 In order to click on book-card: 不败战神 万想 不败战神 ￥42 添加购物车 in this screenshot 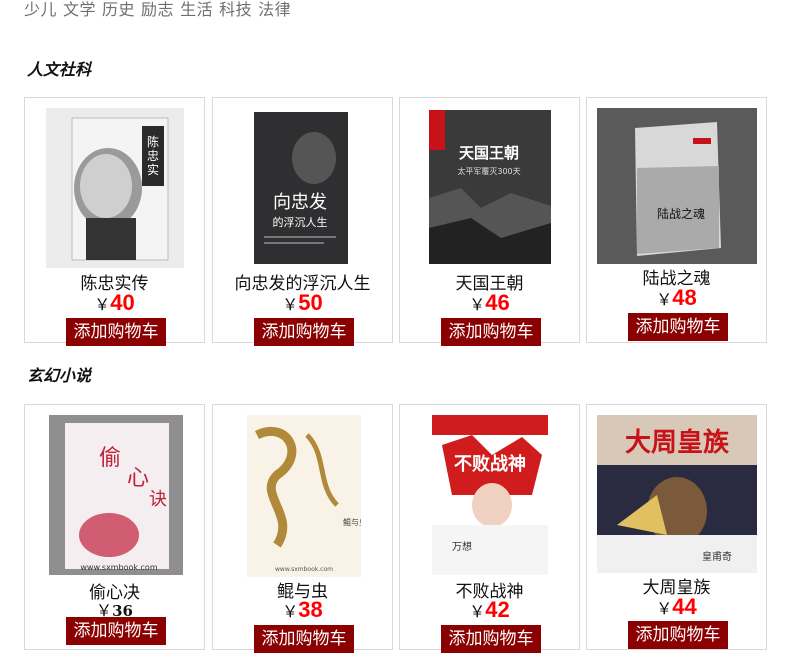, I will do `click(489, 528)`.